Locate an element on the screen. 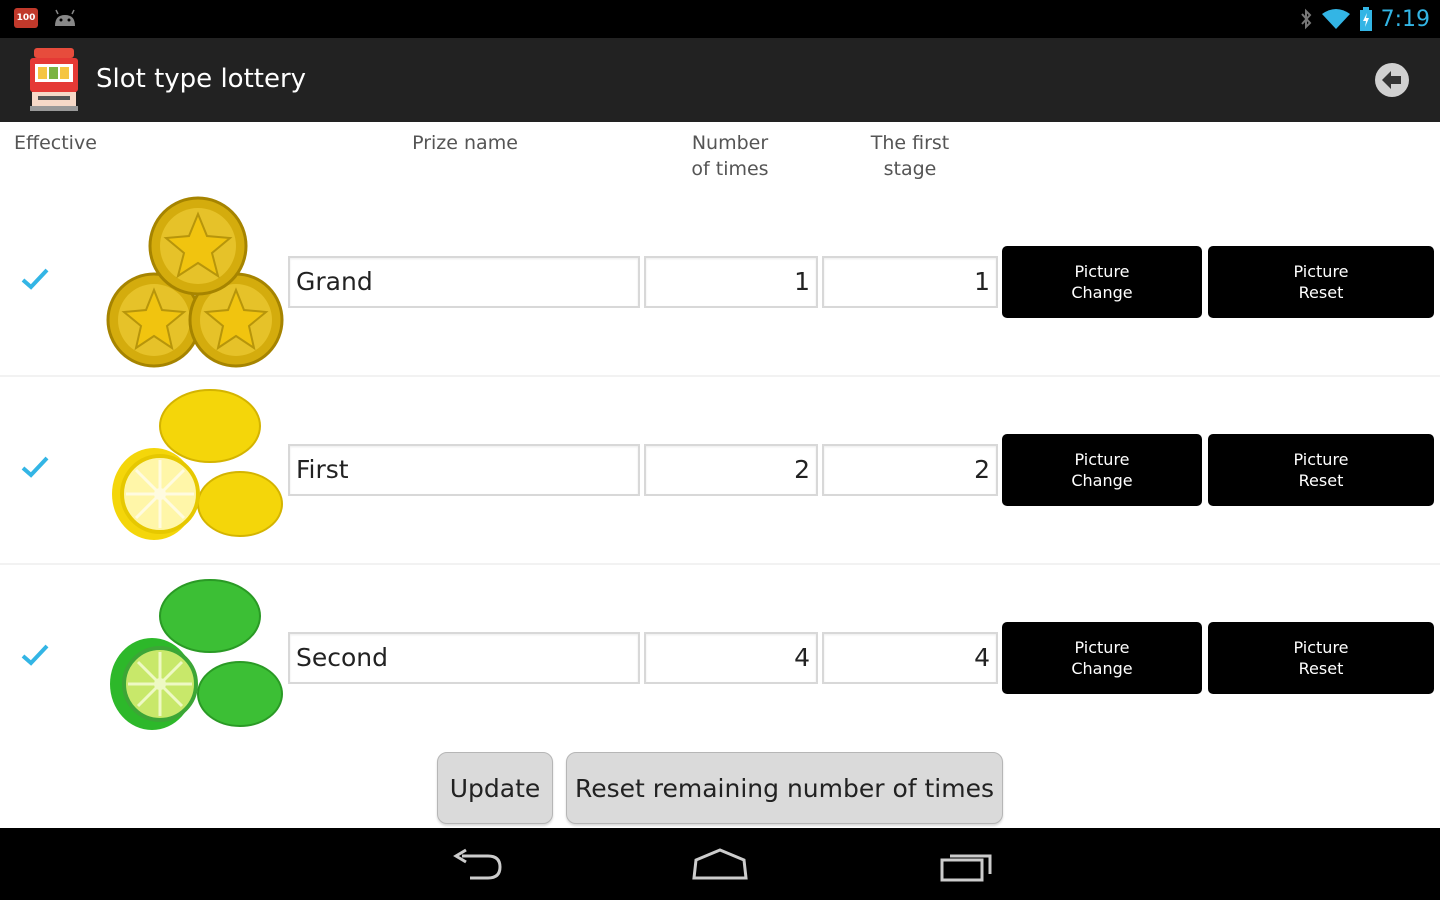 Image resolution: width=1440 pixels, height=900 pixels. navigation-bar is located at coordinates (720, 864).